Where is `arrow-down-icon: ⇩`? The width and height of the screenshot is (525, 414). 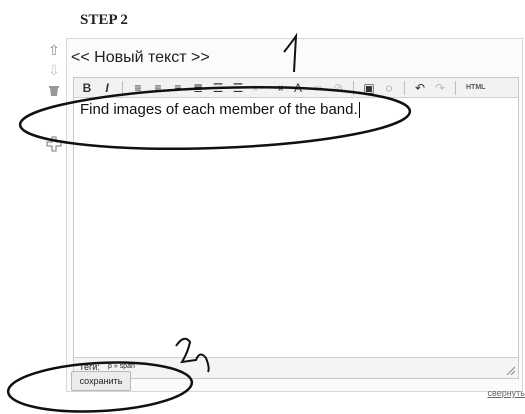
arrow-down-icon: ⇩ is located at coordinates (54, 70).